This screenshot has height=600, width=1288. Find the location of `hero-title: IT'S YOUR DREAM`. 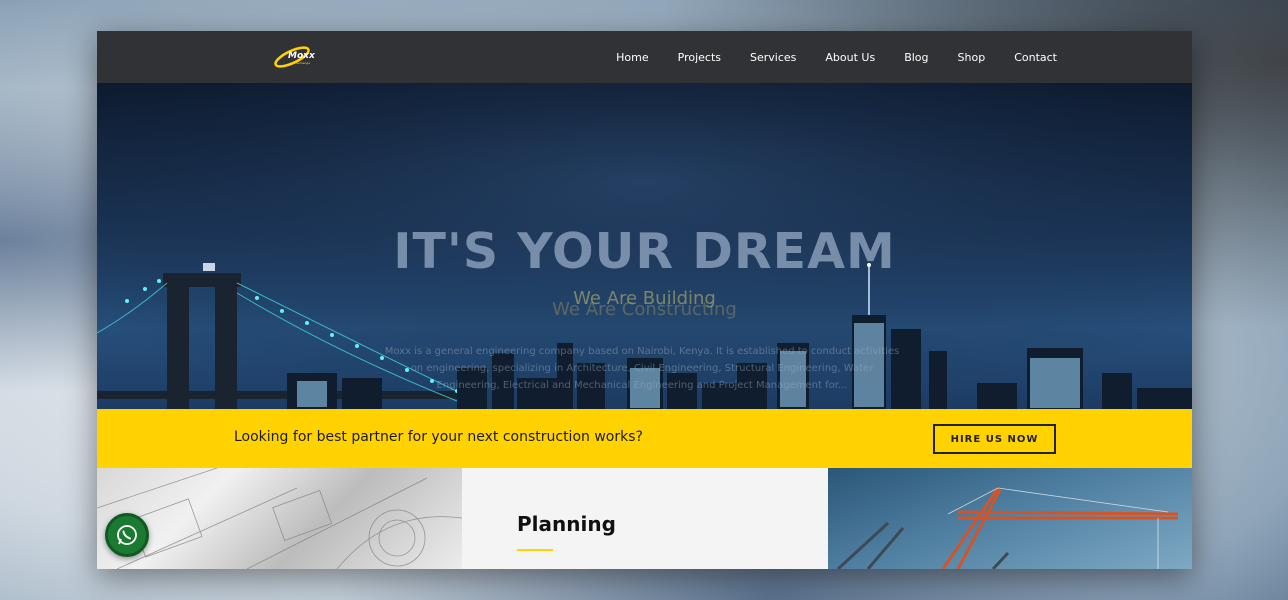

hero-title: IT'S YOUR DREAM is located at coordinates (644, 251).